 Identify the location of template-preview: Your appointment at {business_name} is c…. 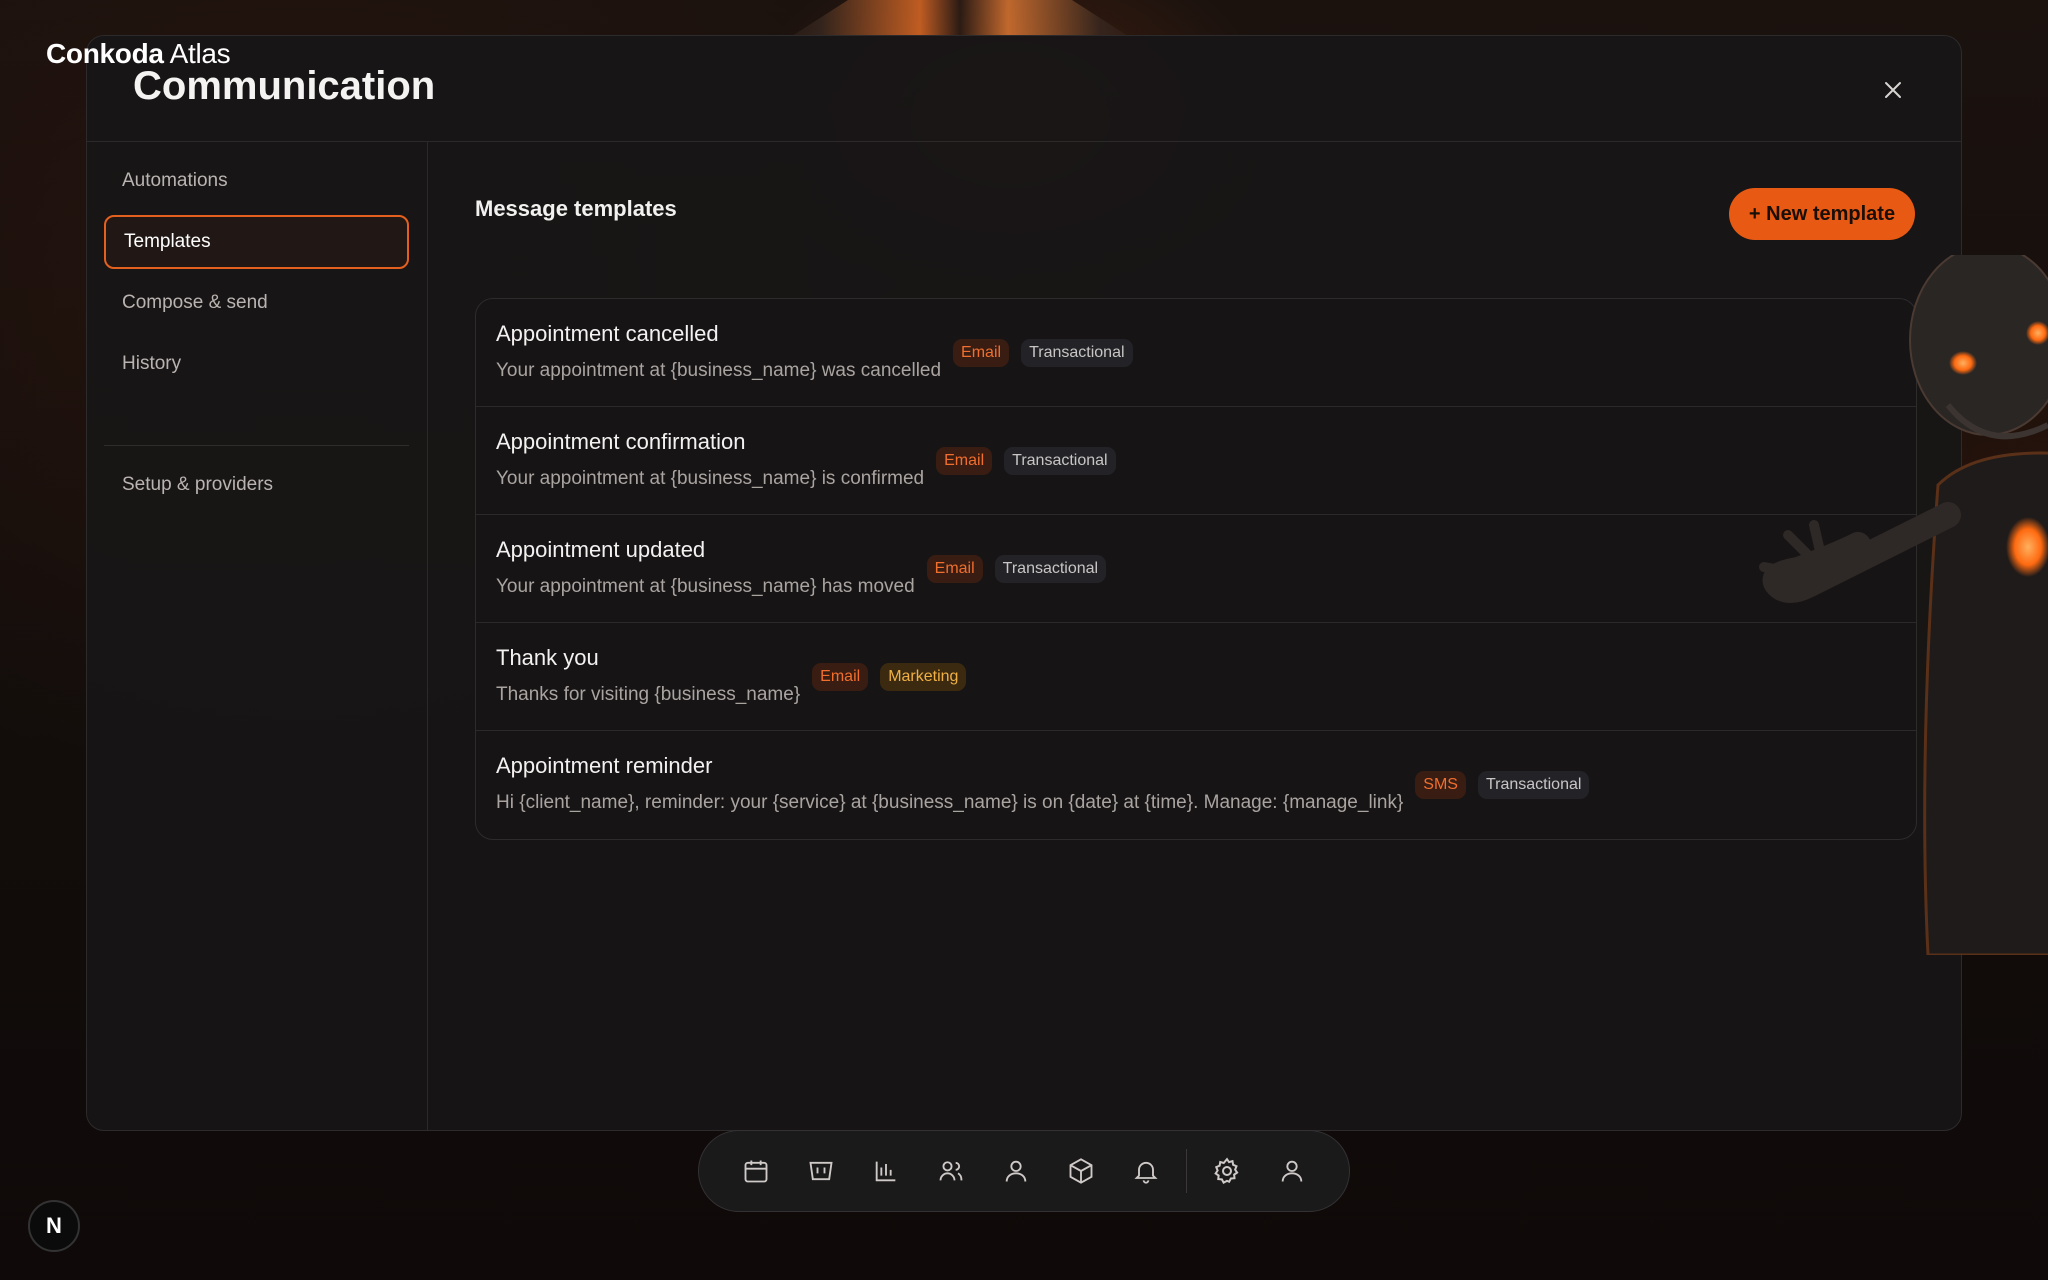
(710, 478).